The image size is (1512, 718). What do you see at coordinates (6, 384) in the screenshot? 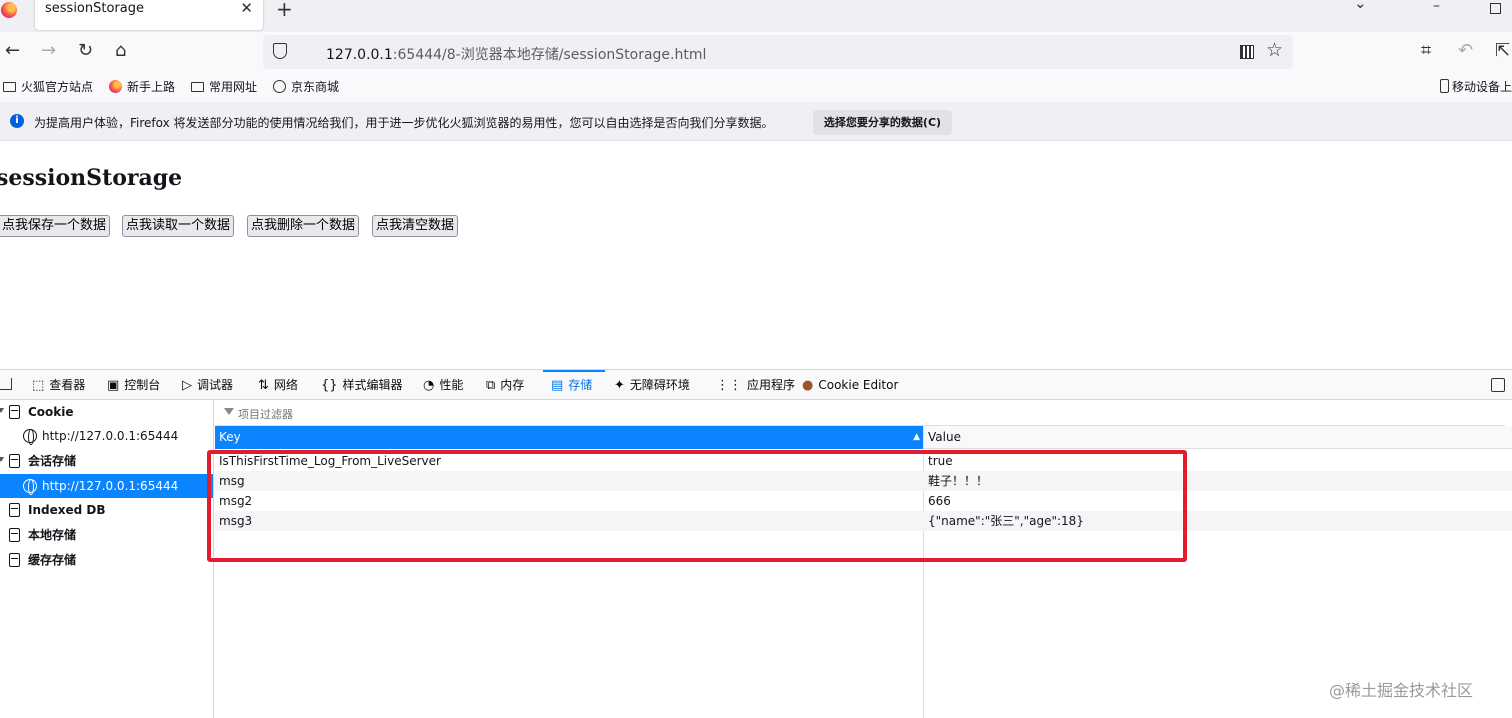
I see `element-picker-icon` at bounding box center [6, 384].